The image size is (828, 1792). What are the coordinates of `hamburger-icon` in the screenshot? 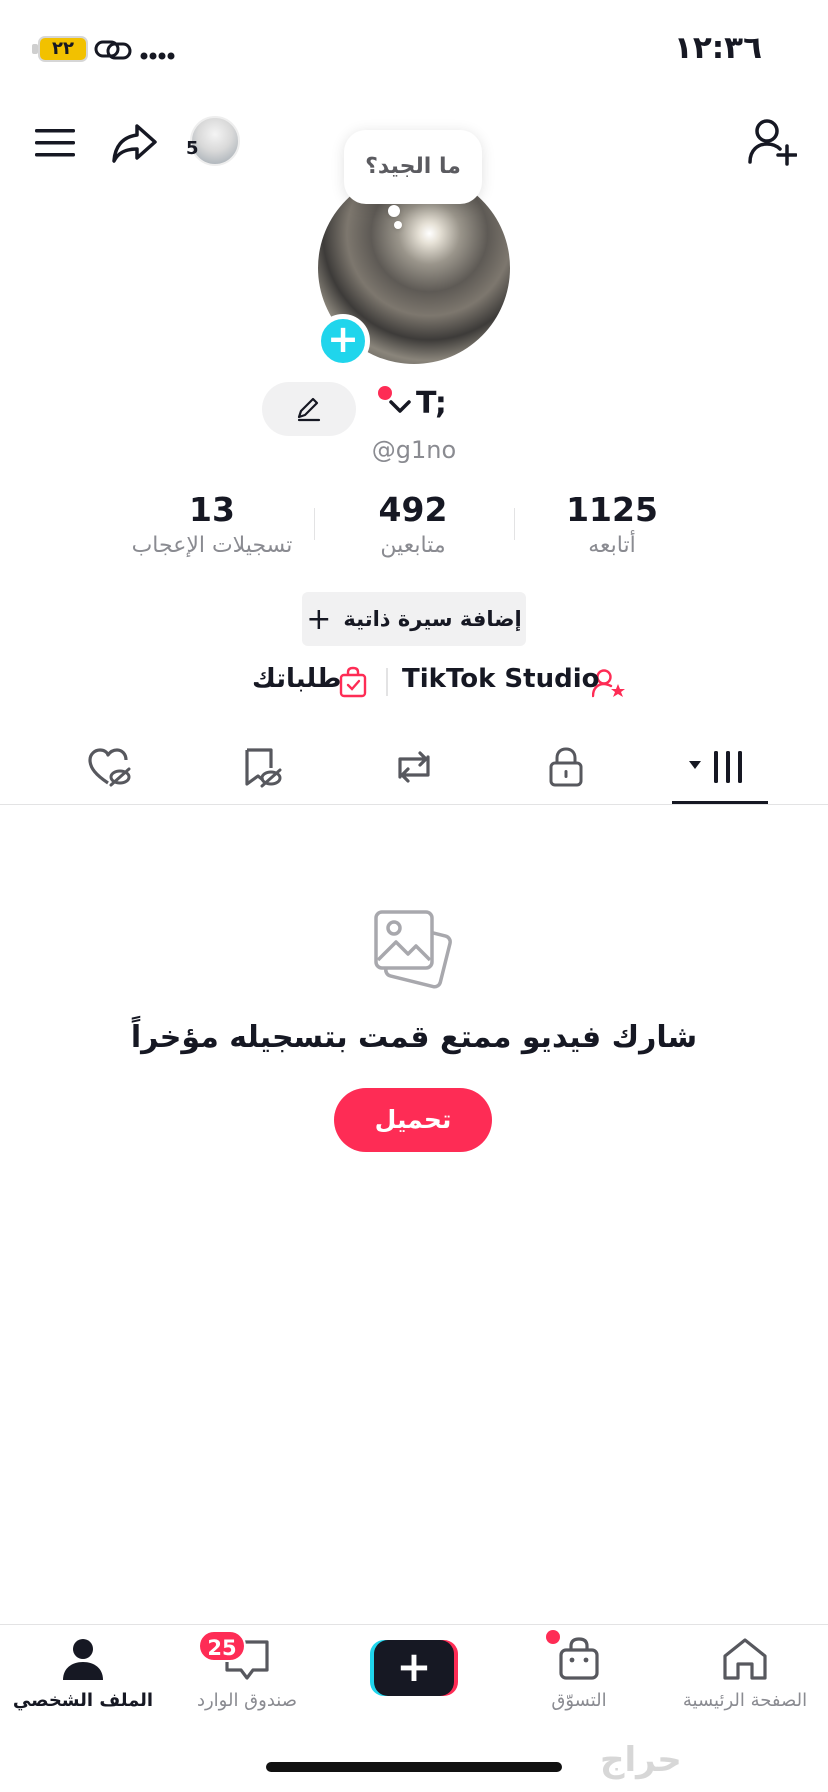 It's located at (55, 143).